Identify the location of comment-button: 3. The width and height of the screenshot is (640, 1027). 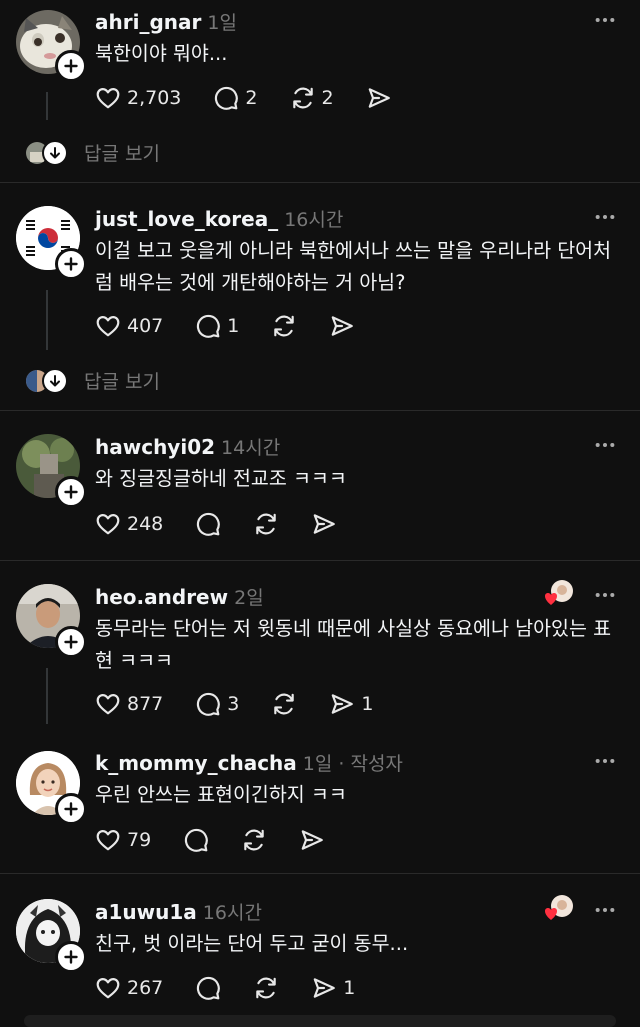
(217, 704).